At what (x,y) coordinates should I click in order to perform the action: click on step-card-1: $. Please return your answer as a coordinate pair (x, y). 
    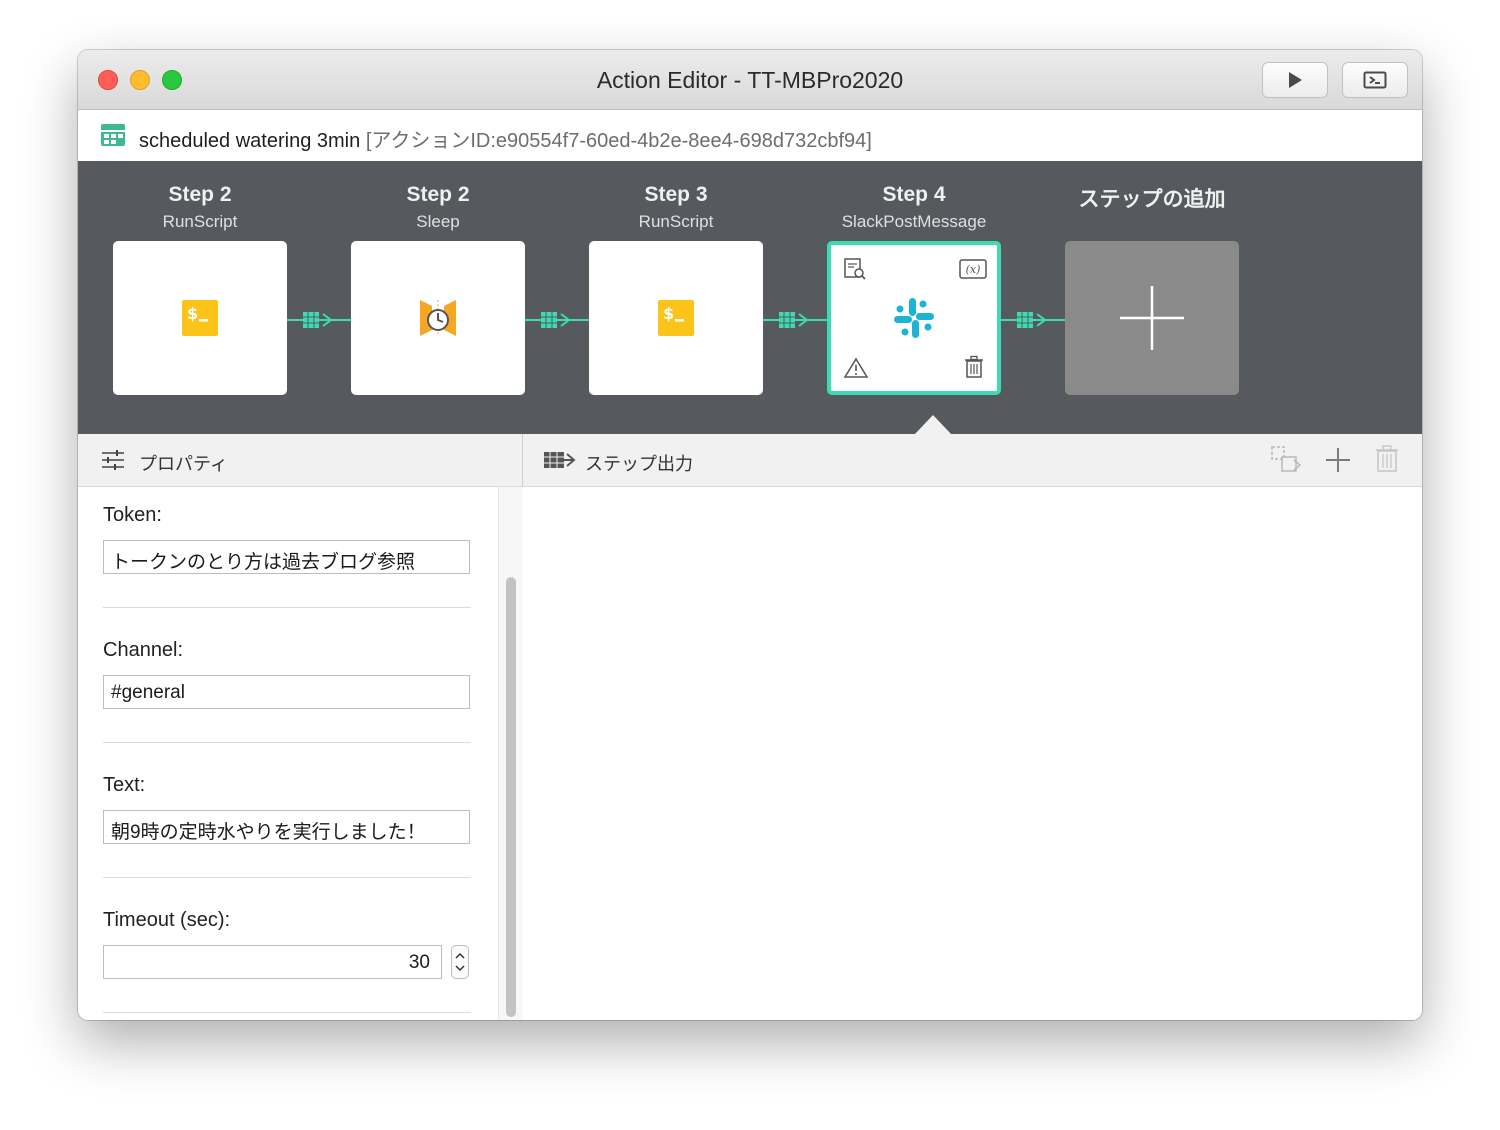
    Looking at the image, I should click on (200, 318).